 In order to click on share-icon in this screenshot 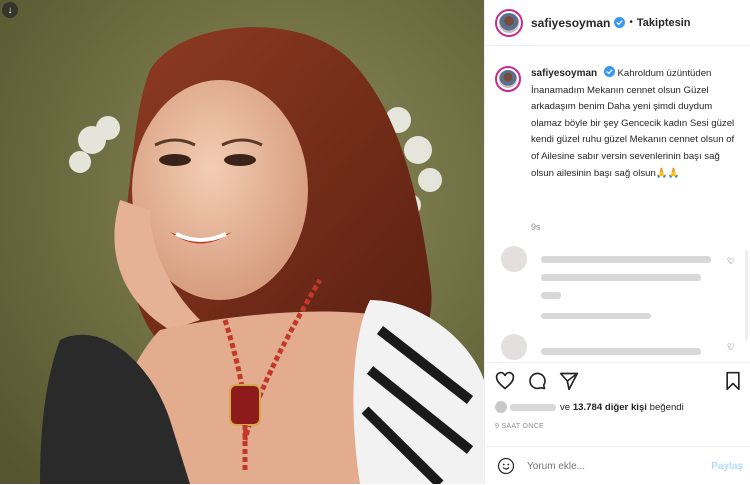, I will do `click(569, 381)`.